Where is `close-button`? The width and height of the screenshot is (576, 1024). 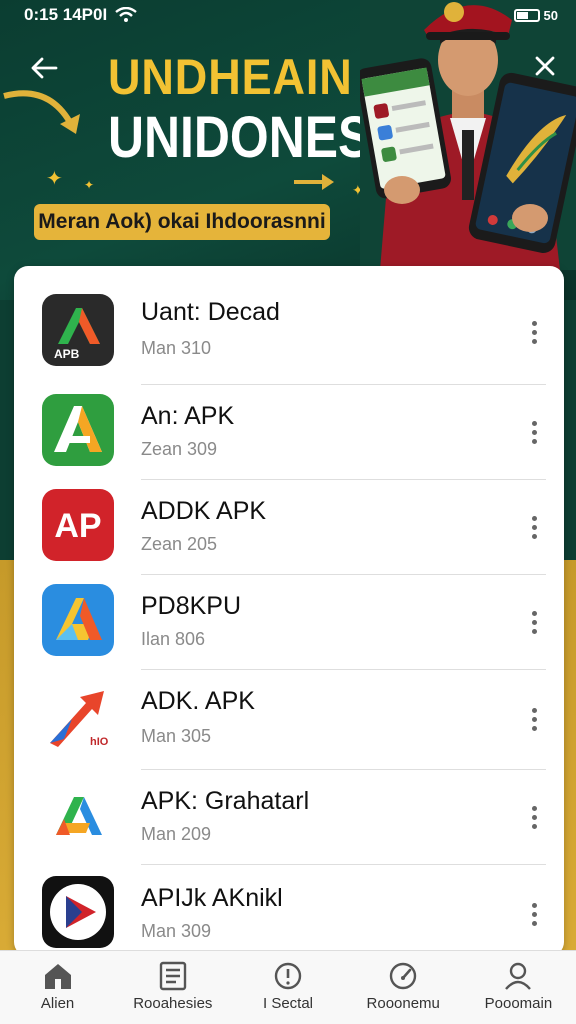
close-button is located at coordinates (545, 66).